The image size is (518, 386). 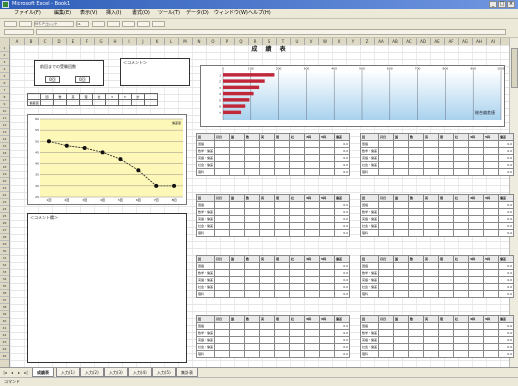 What do you see at coordinates (19, 373) in the screenshot?
I see `next-sheet-icon: ▸` at bounding box center [19, 373].